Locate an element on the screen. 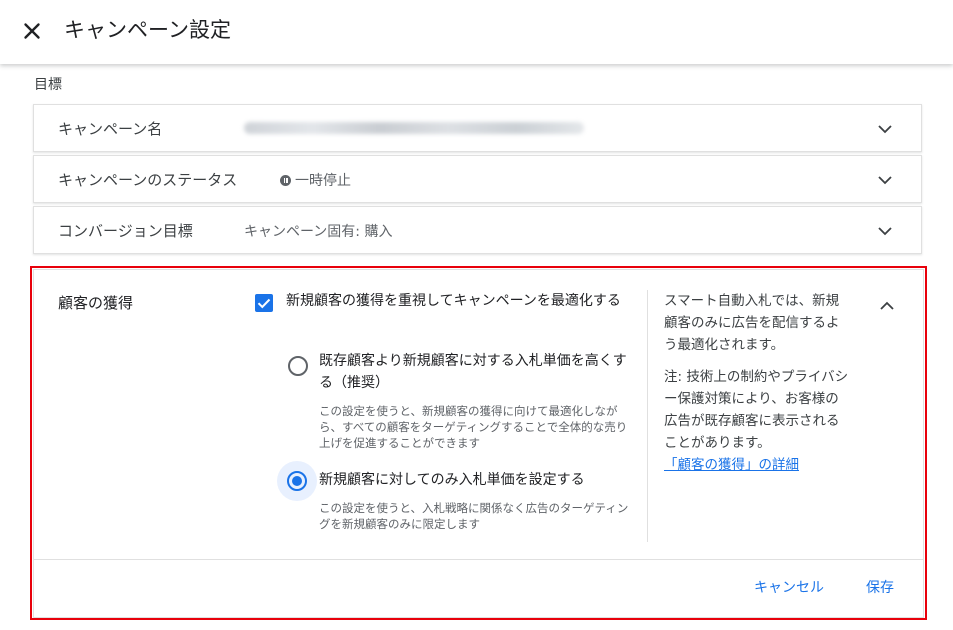  save-button: 保存 is located at coordinates (880, 587).